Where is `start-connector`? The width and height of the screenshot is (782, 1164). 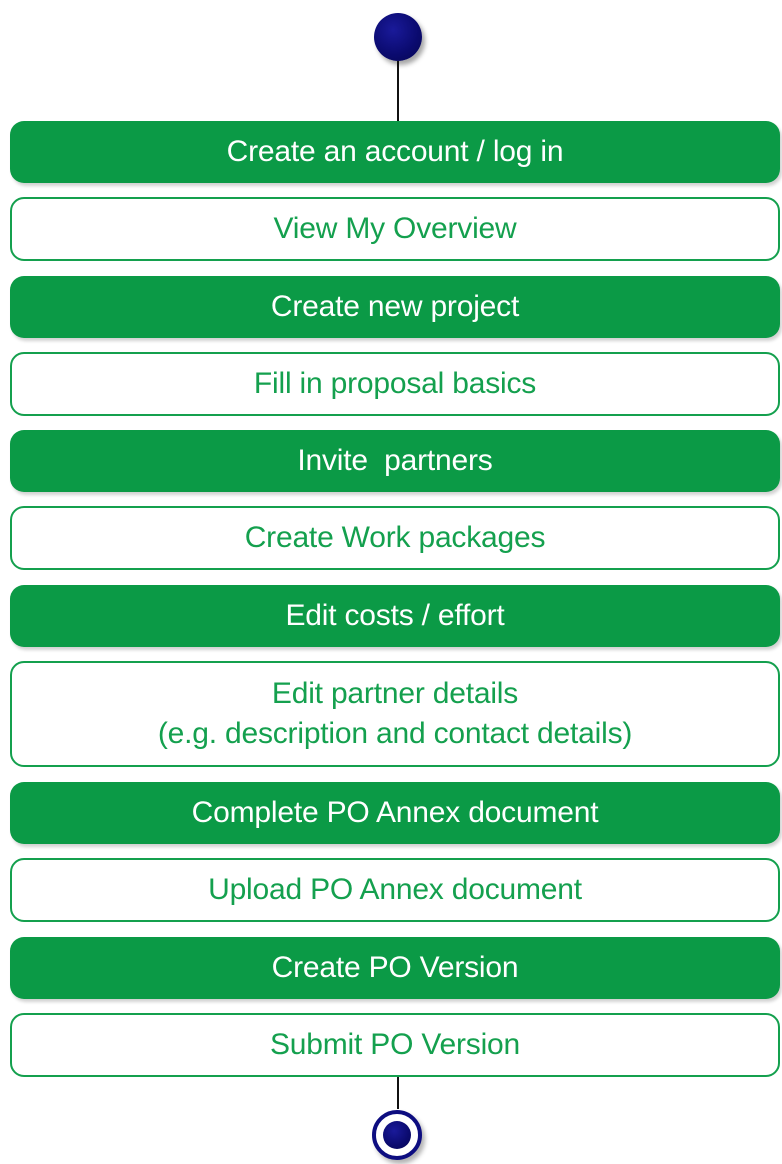
start-connector is located at coordinates (398, 91).